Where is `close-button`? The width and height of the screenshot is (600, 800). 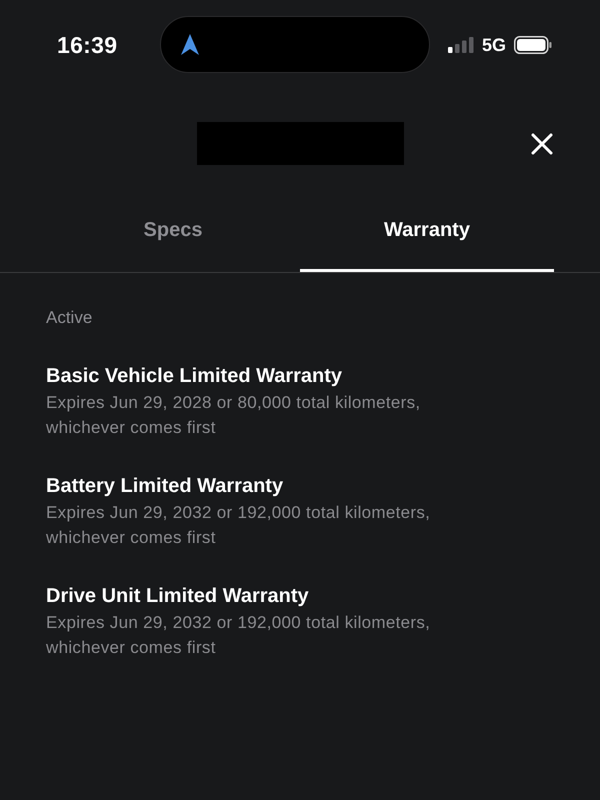 close-button is located at coordinates (542, 143).